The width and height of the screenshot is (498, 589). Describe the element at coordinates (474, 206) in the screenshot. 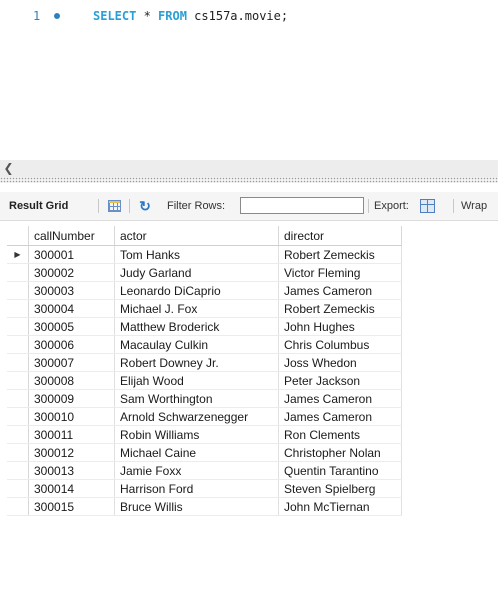

I see `wrap-cell-content-label: Wrap` at that location.